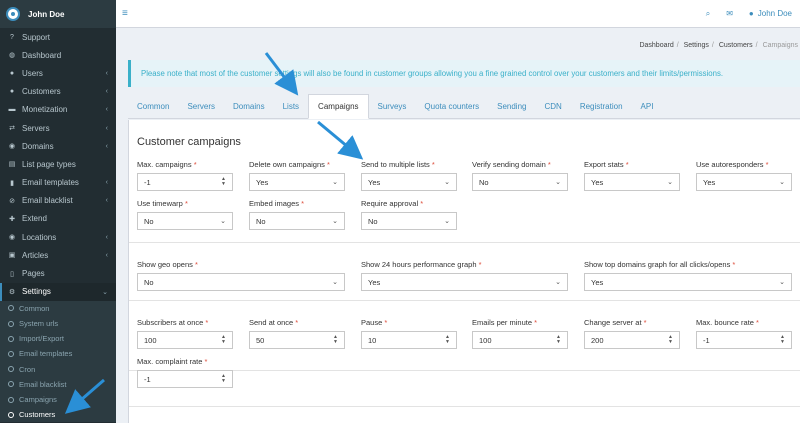  I want to click on arrow-send-multiple, so click(340, 140).